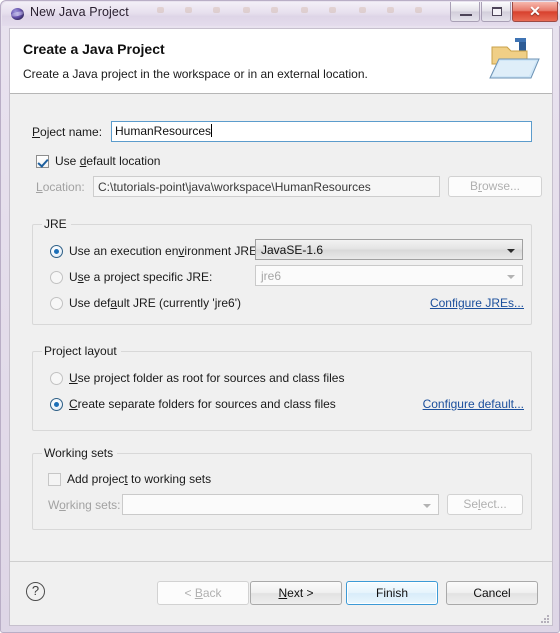 Image resolution: width=560 pixels, height=633 pixels. I want to click on checkbox-icon-unchecked, so click(54, 479).